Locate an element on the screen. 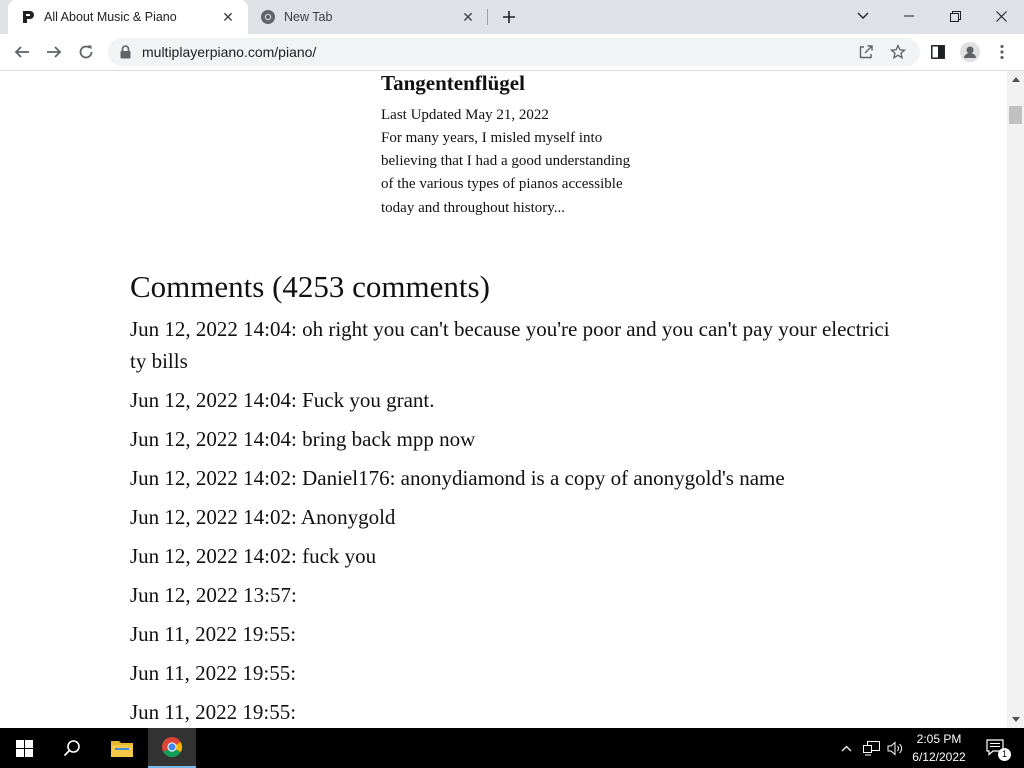 Image resolution: width=1024 pixels, height=768 pixels. windows-taskbar: 2:05 PM 6/12/2022 1 is located at coordinates (512, 748).